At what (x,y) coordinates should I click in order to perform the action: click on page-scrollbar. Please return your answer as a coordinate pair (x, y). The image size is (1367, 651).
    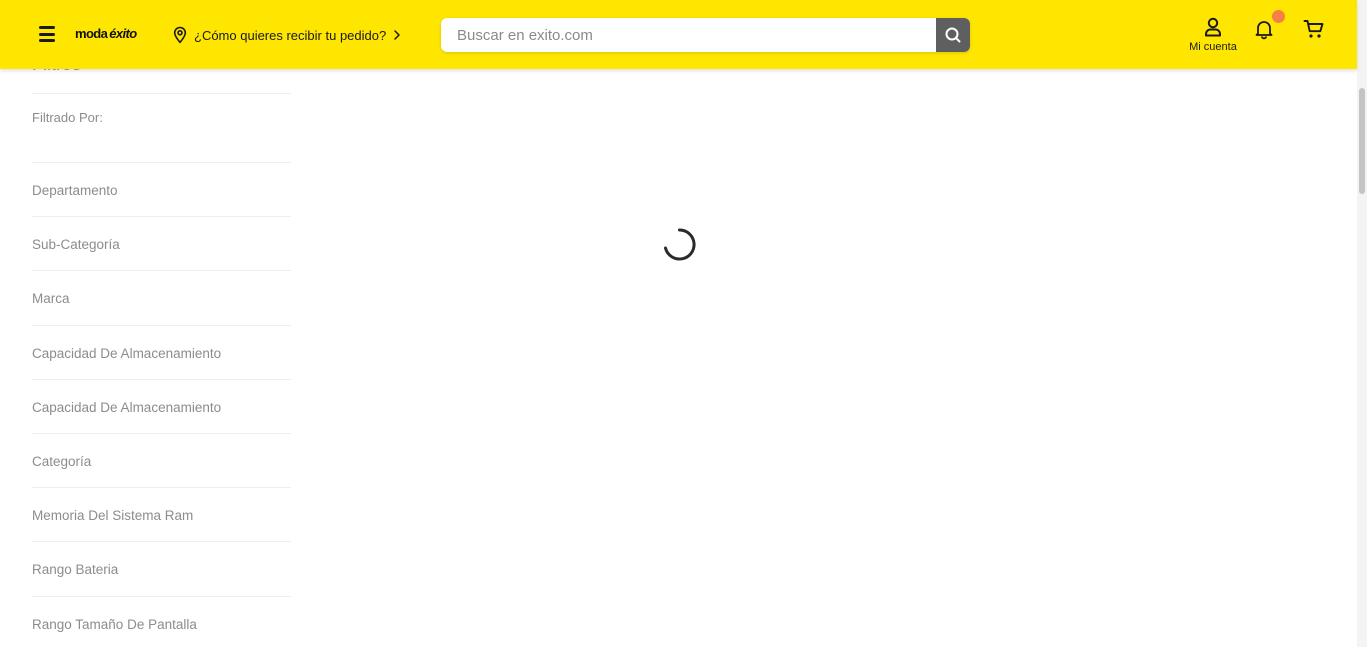
    Looking at the image, I should click on (1362, 323).